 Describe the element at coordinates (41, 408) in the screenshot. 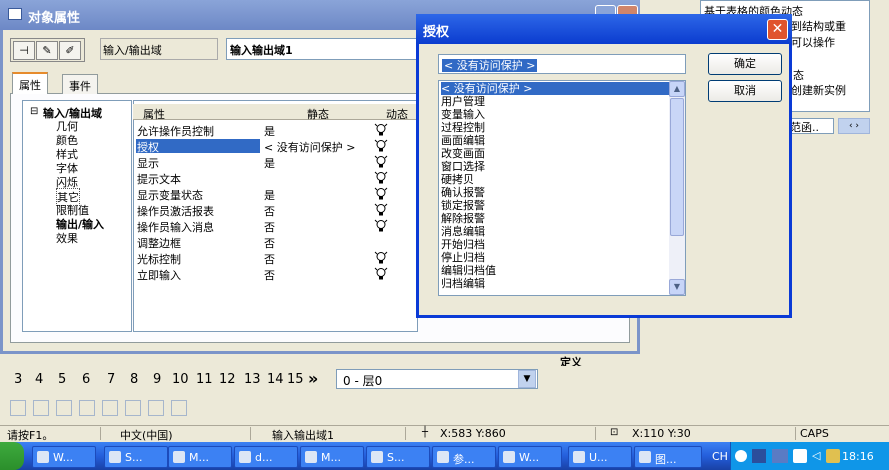

I see `align-center-icon` at that location.